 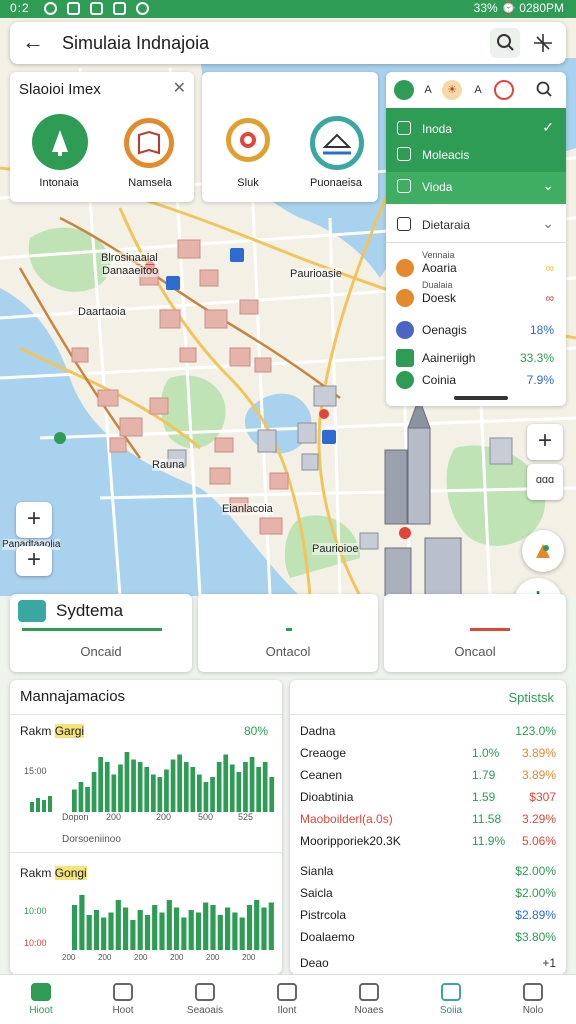 What do you see at coordinates (288, 633) in the screenshot?
I see `system-card-2: Ontacol` at bounding box center [288, 633].